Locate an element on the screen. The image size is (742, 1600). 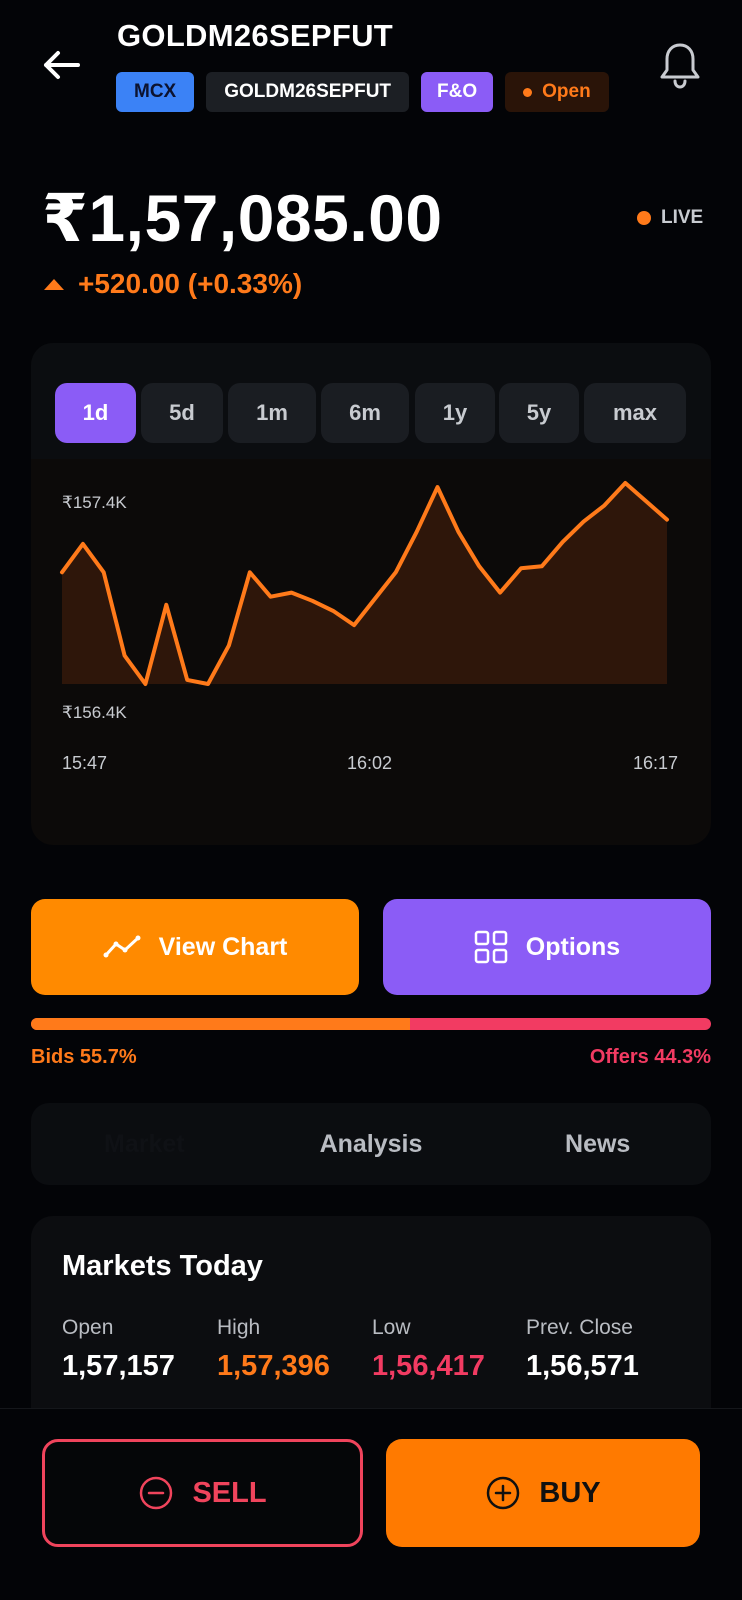
sell-label: SELL is located at coordinates (229, 1492).